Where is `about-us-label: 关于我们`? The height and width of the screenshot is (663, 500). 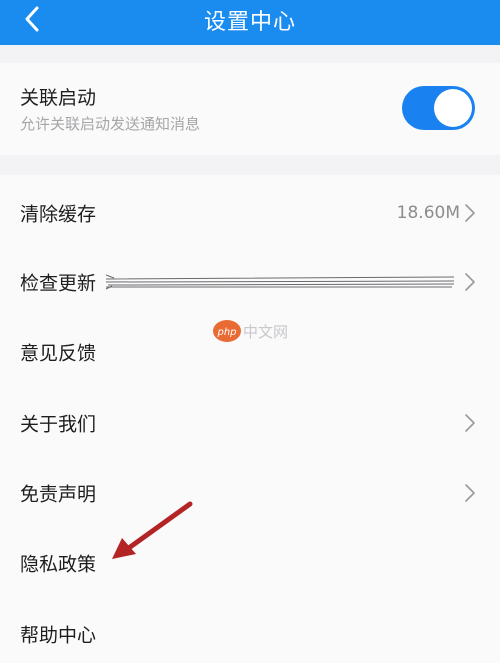
about-us-label: 关于我们 is located at coordinates (58, 424).